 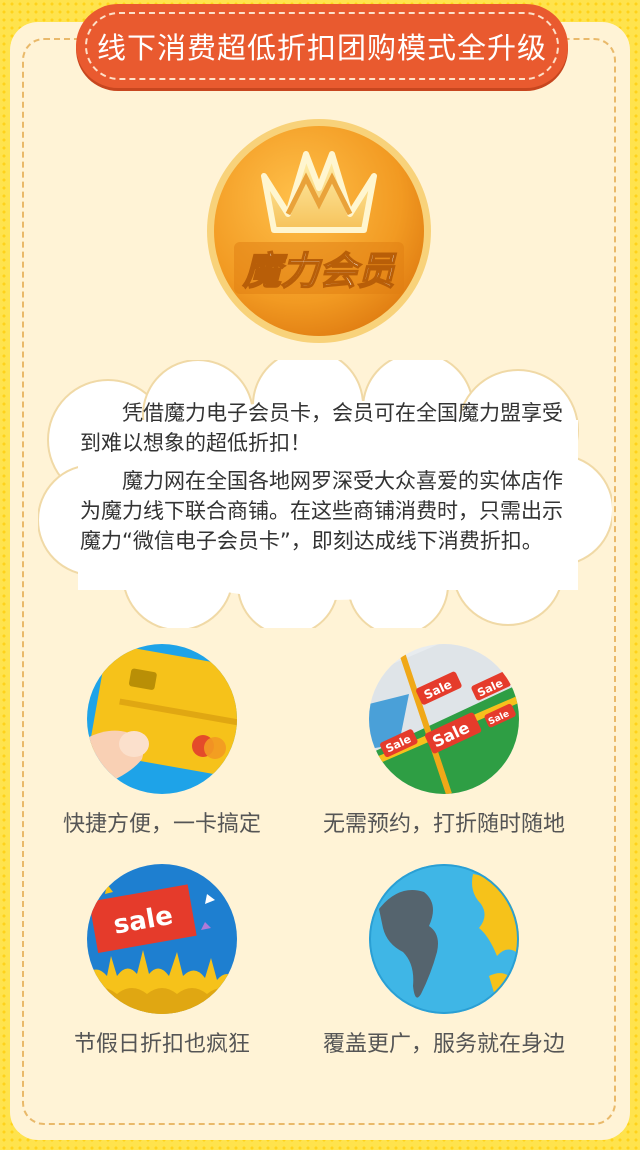 What do you see at coordinates (161, 824) in the screenshot?
I see `feature-label: 快捷方便，一卡搞定` at bounding box center [161, 824].